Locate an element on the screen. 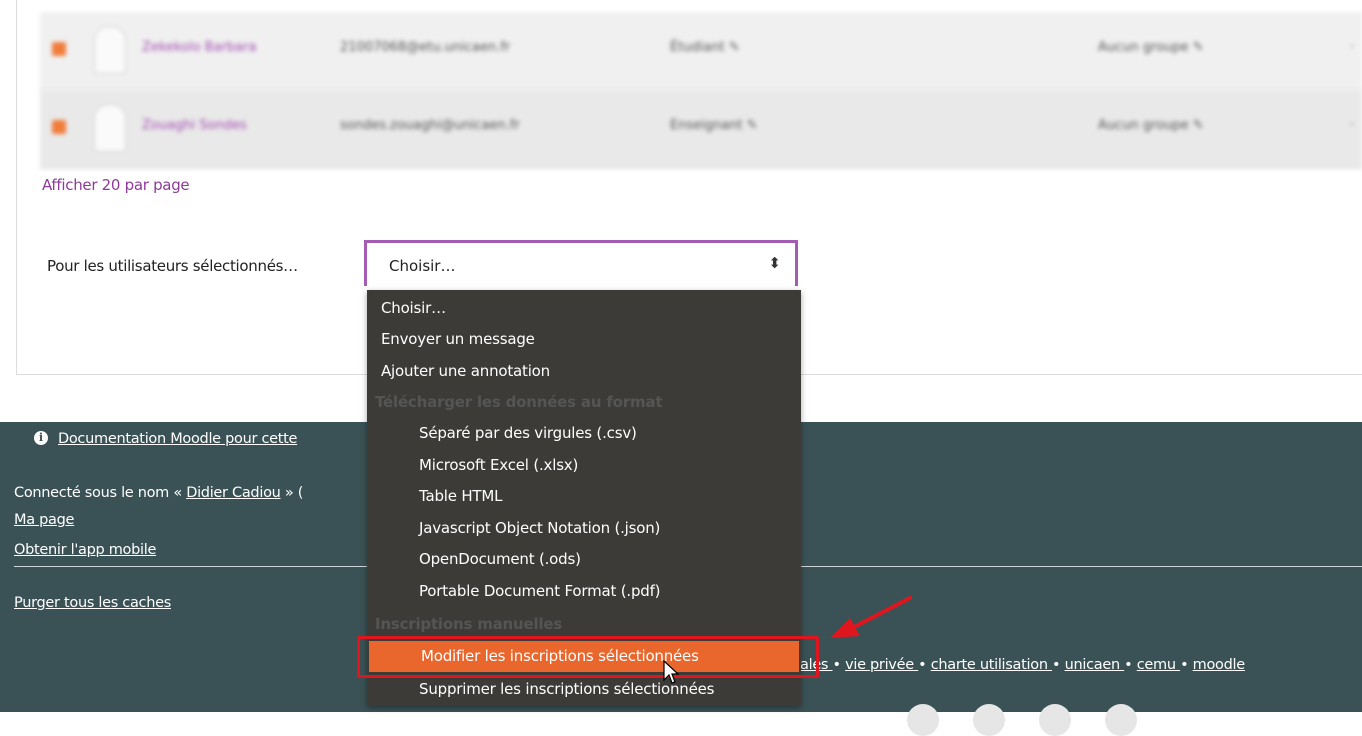  logged-in-info: Connecté sous le nom « Didier Cadiou » ( is located at coordinates (158, 493).